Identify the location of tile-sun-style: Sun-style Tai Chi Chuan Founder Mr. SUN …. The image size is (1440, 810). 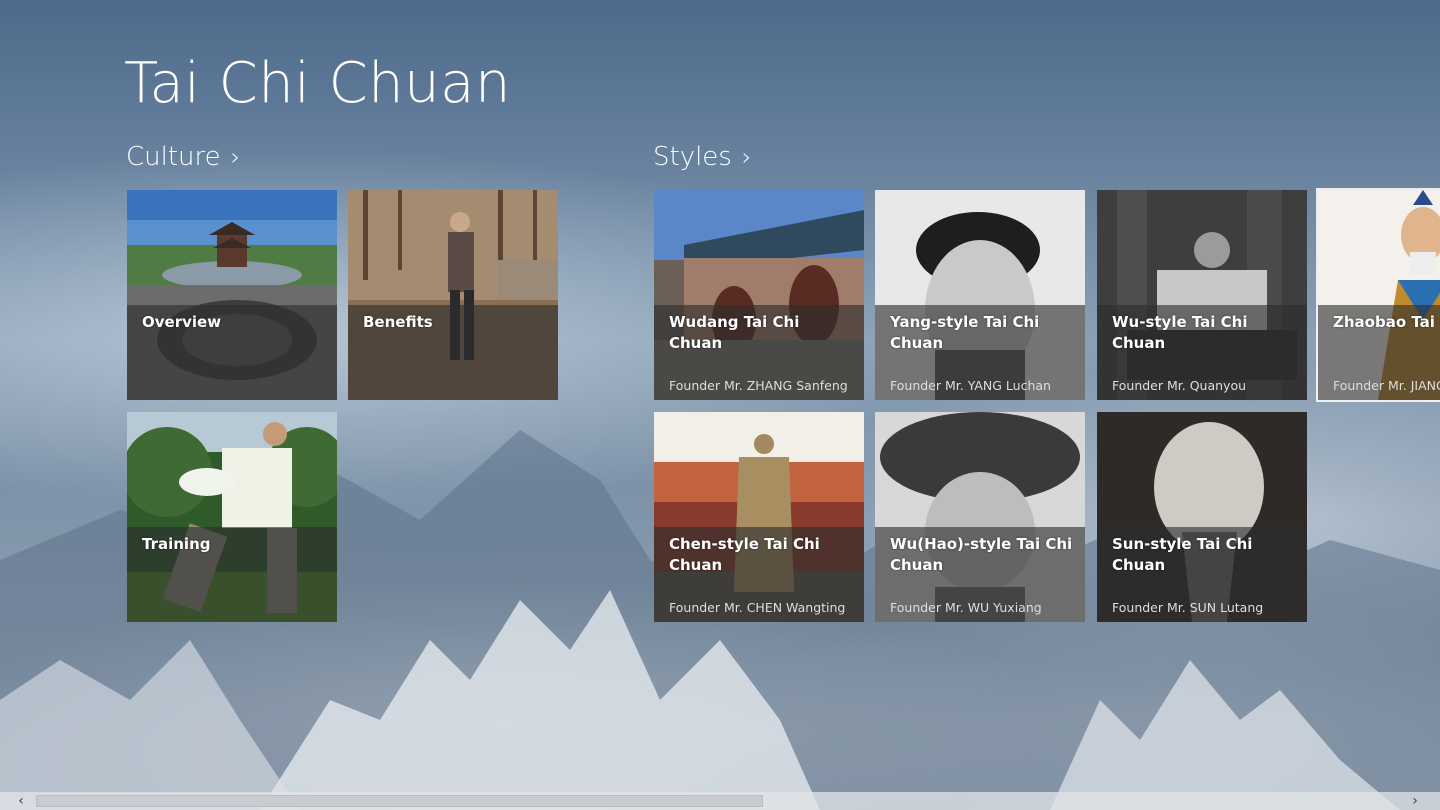
(1202, 517).